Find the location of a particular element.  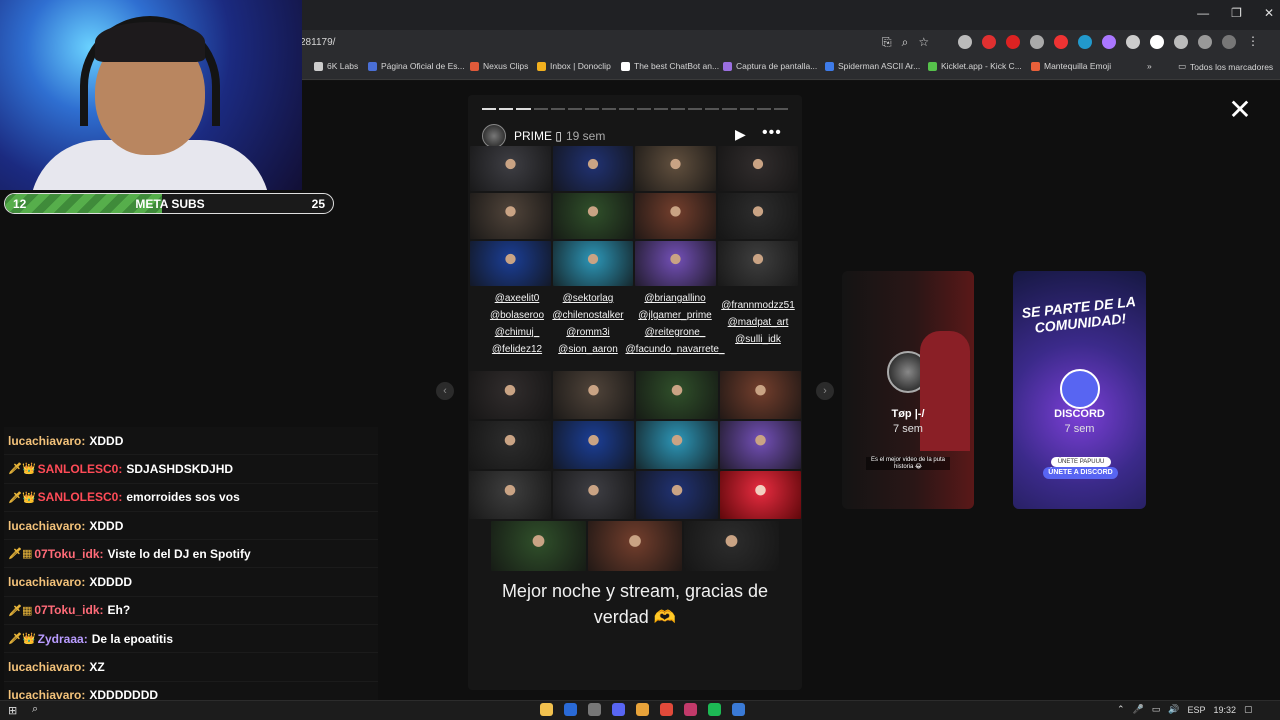

extensions-puzzle-icon is located at coordinates (1205, 42).